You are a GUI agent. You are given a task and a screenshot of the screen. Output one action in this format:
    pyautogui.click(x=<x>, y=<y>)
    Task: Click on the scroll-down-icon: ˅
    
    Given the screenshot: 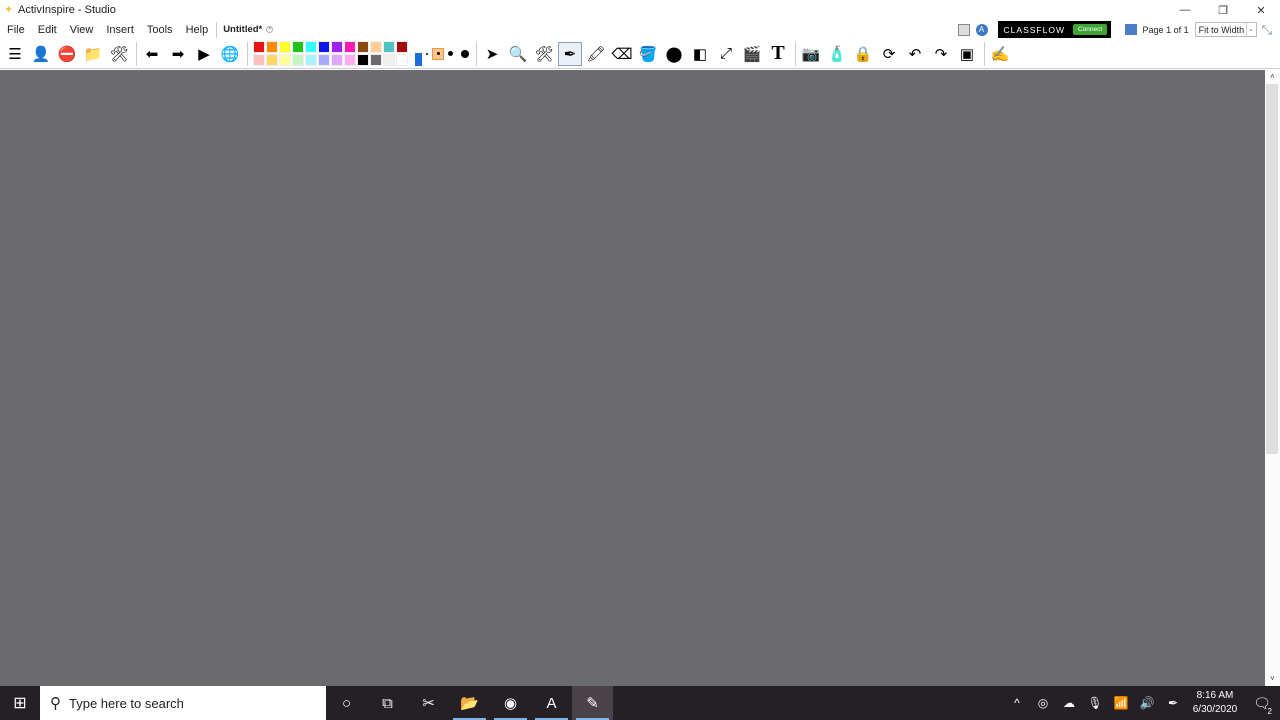 What is the action you would take?
    pyautogui.click(x=1272, y=679)
    